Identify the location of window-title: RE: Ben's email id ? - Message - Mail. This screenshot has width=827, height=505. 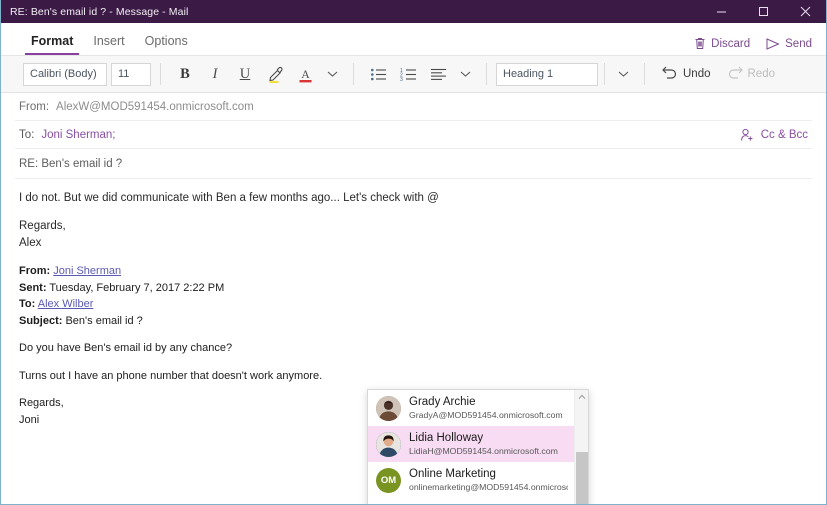
(99, 11).